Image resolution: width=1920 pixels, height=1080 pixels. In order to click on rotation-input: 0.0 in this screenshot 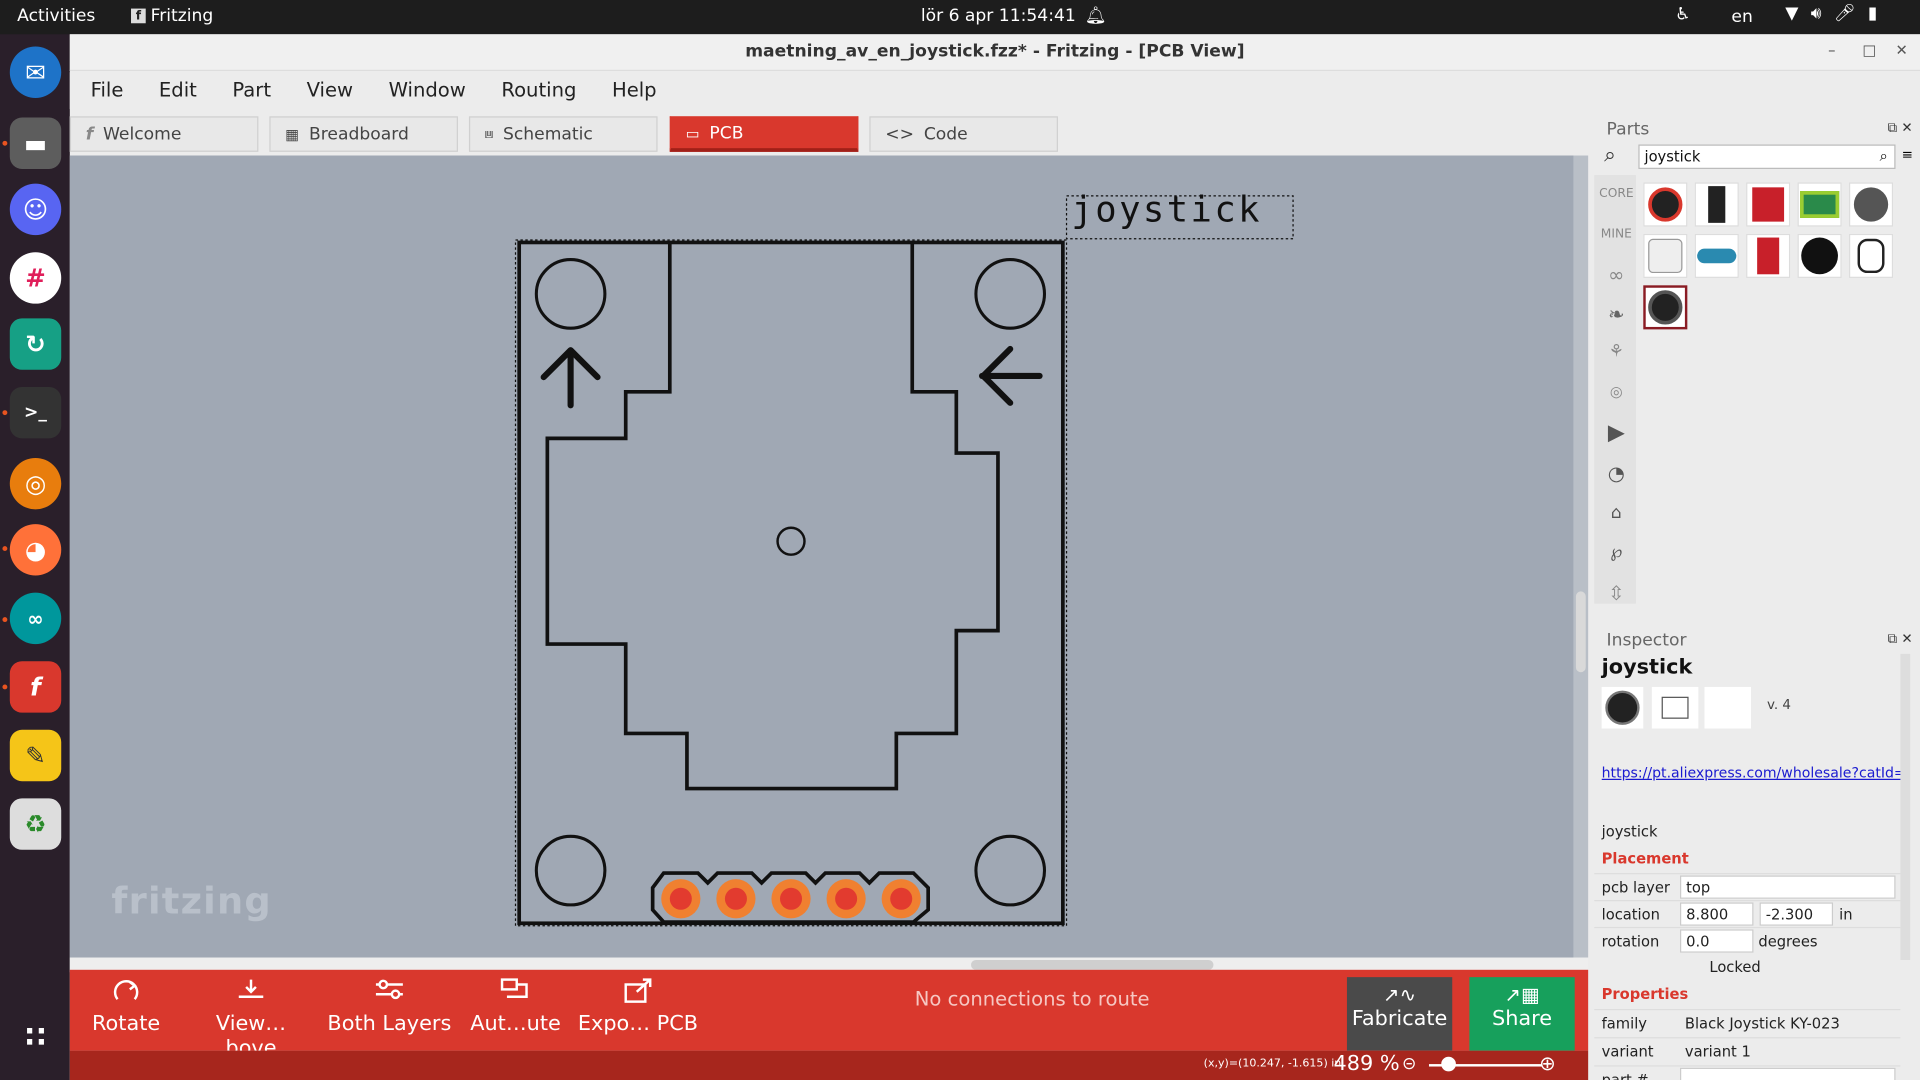, I will do `click(1717, 941)`.